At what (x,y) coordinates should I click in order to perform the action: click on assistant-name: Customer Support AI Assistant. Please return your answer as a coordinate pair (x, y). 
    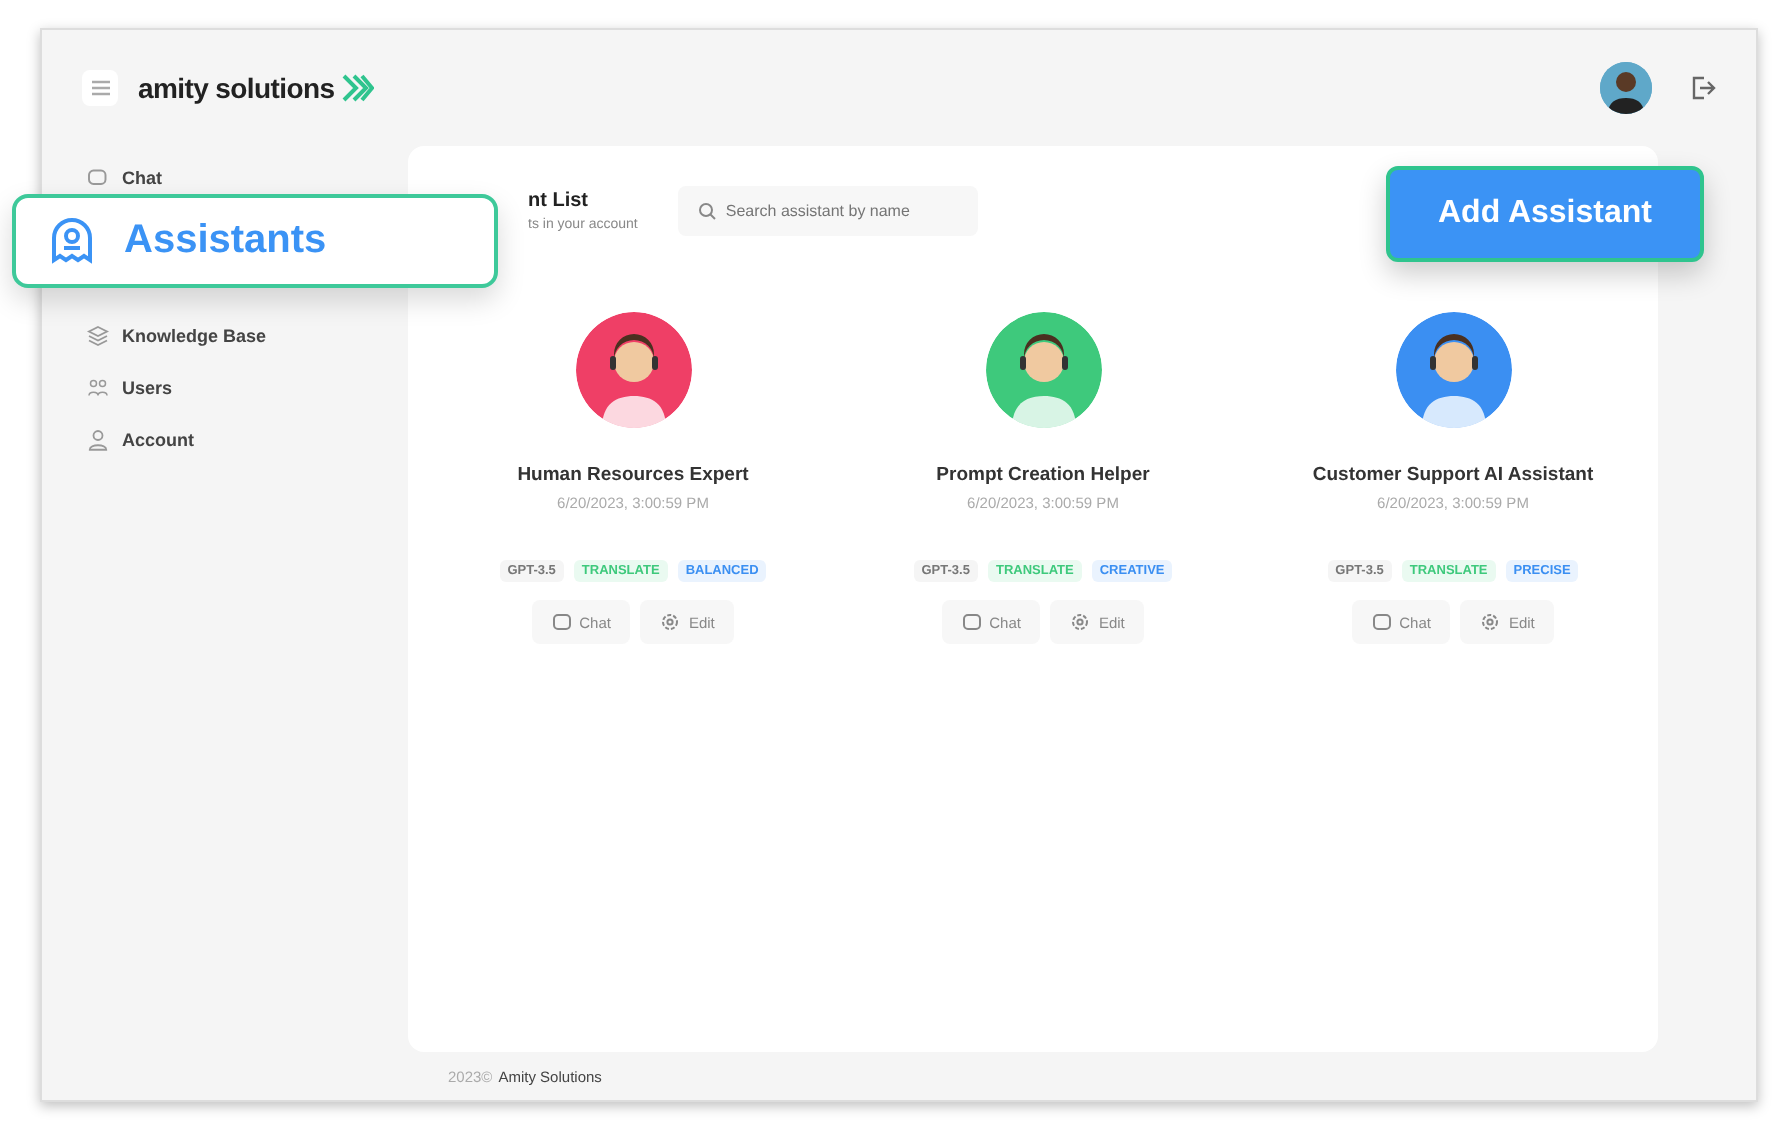
    Looking at the image, I should click on (1453, 475).